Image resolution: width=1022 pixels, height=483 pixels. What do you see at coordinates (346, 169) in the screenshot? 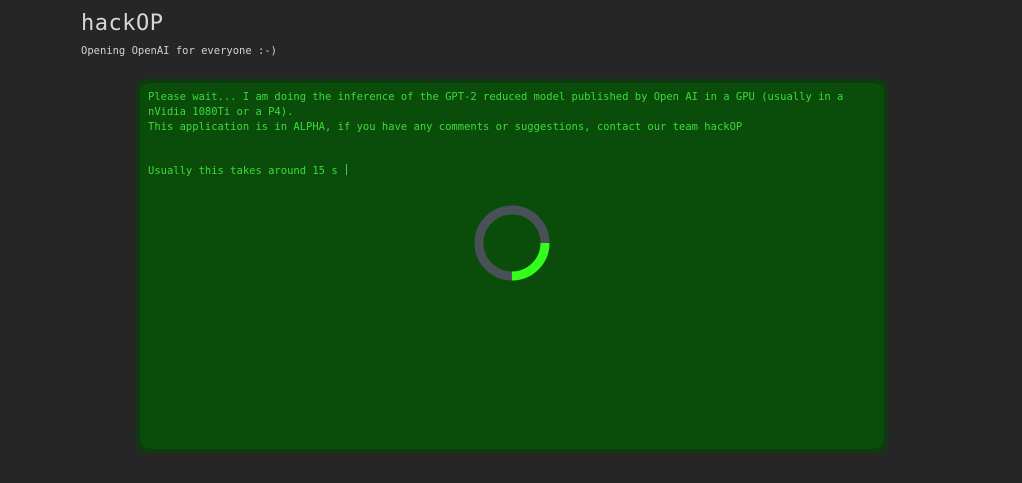
I see `text-cursor-icon` at bounding box center [346, 169].